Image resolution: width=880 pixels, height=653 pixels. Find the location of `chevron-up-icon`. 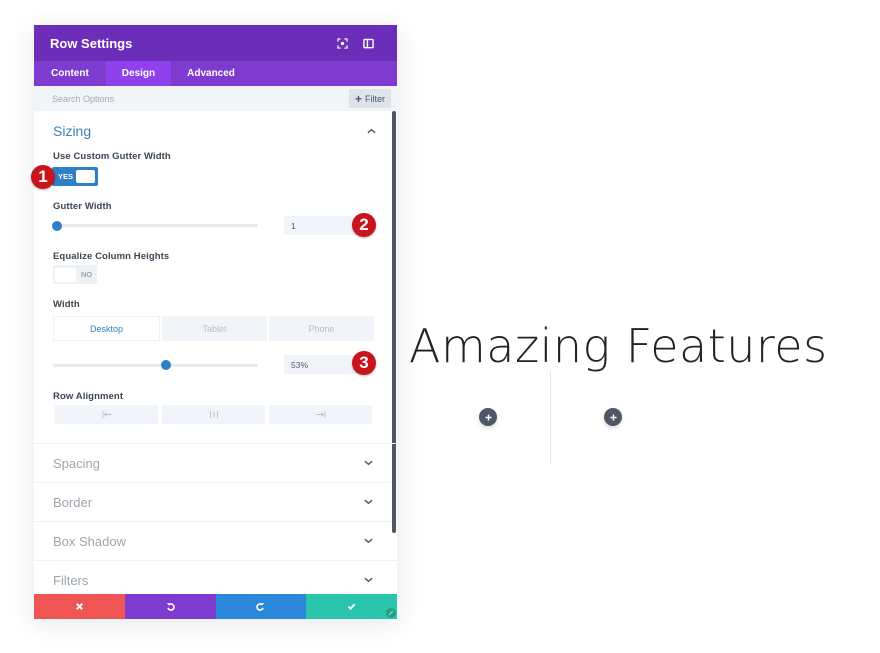

chevron-up-icon is located at coordinates (371, 131).